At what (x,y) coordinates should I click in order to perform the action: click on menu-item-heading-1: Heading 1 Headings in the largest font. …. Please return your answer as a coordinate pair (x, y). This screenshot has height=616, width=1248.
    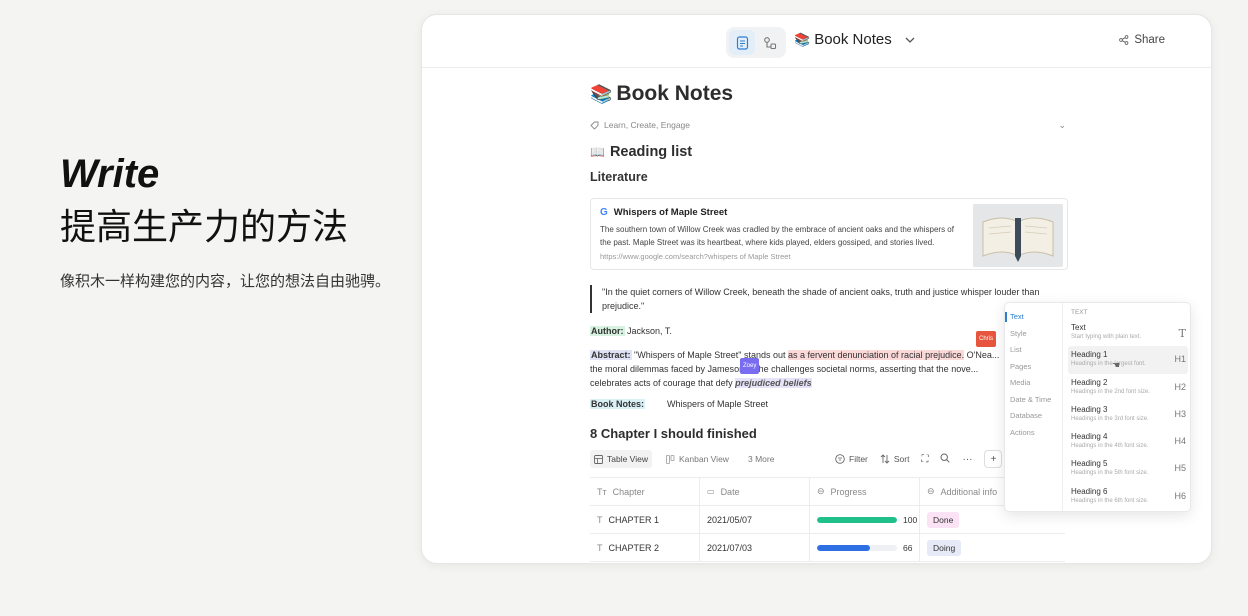
    Looking at the image, I should click on (1128, 360).